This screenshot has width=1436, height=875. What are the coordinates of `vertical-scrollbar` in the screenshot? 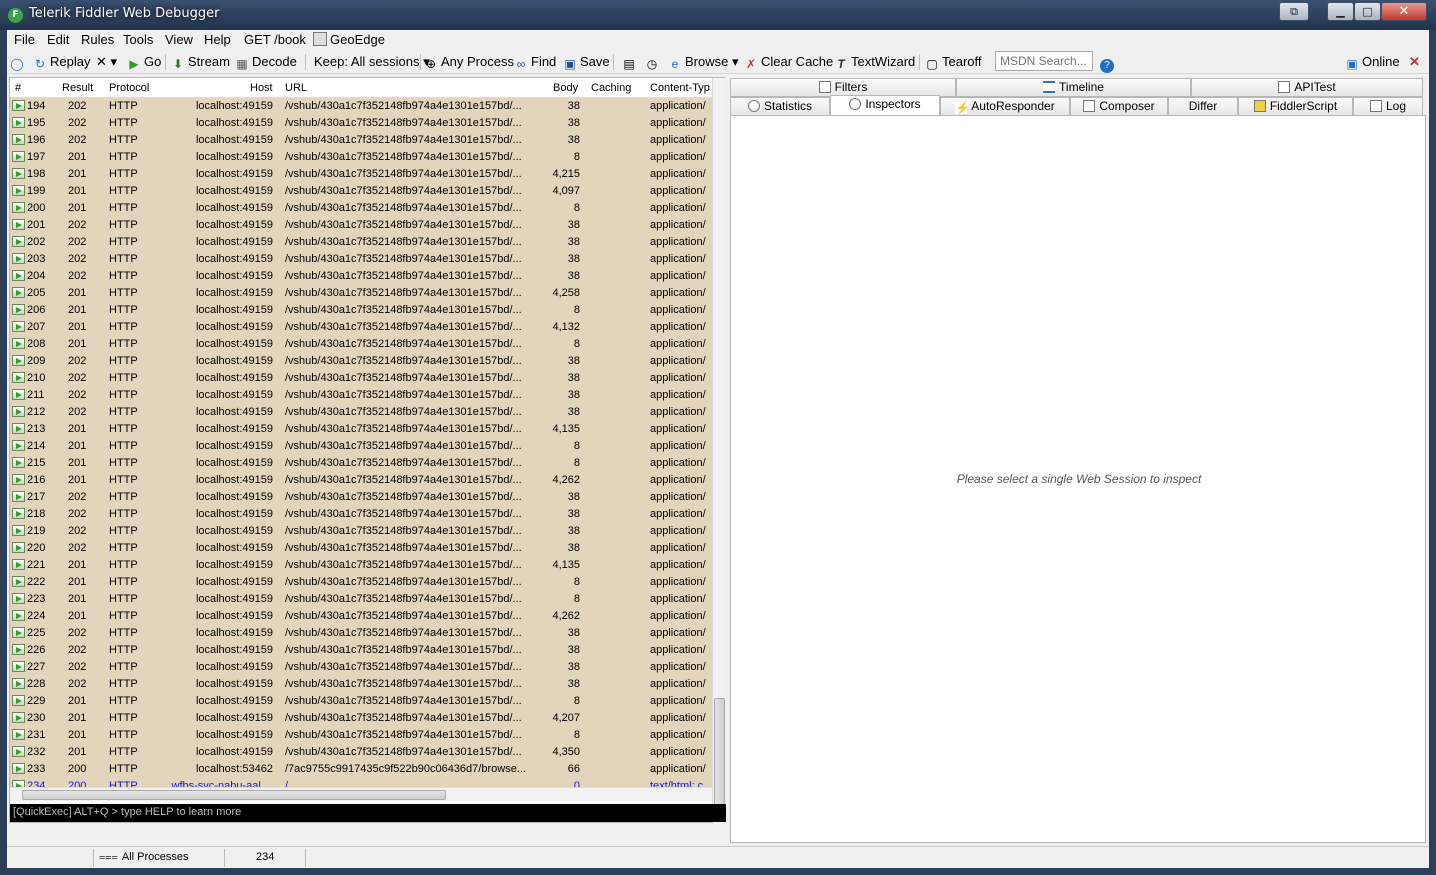 It's located at (718, 451).